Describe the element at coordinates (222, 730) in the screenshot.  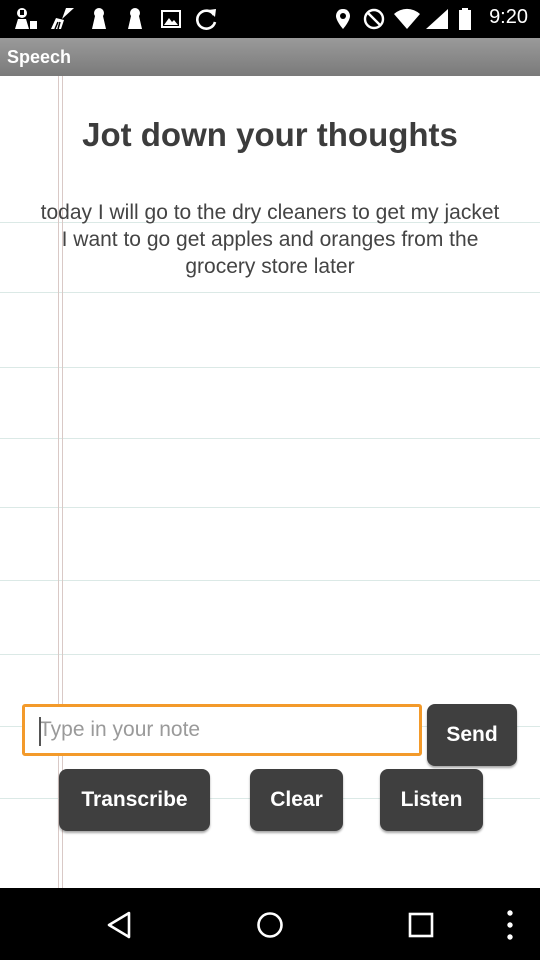
I see `note-input` at that location.